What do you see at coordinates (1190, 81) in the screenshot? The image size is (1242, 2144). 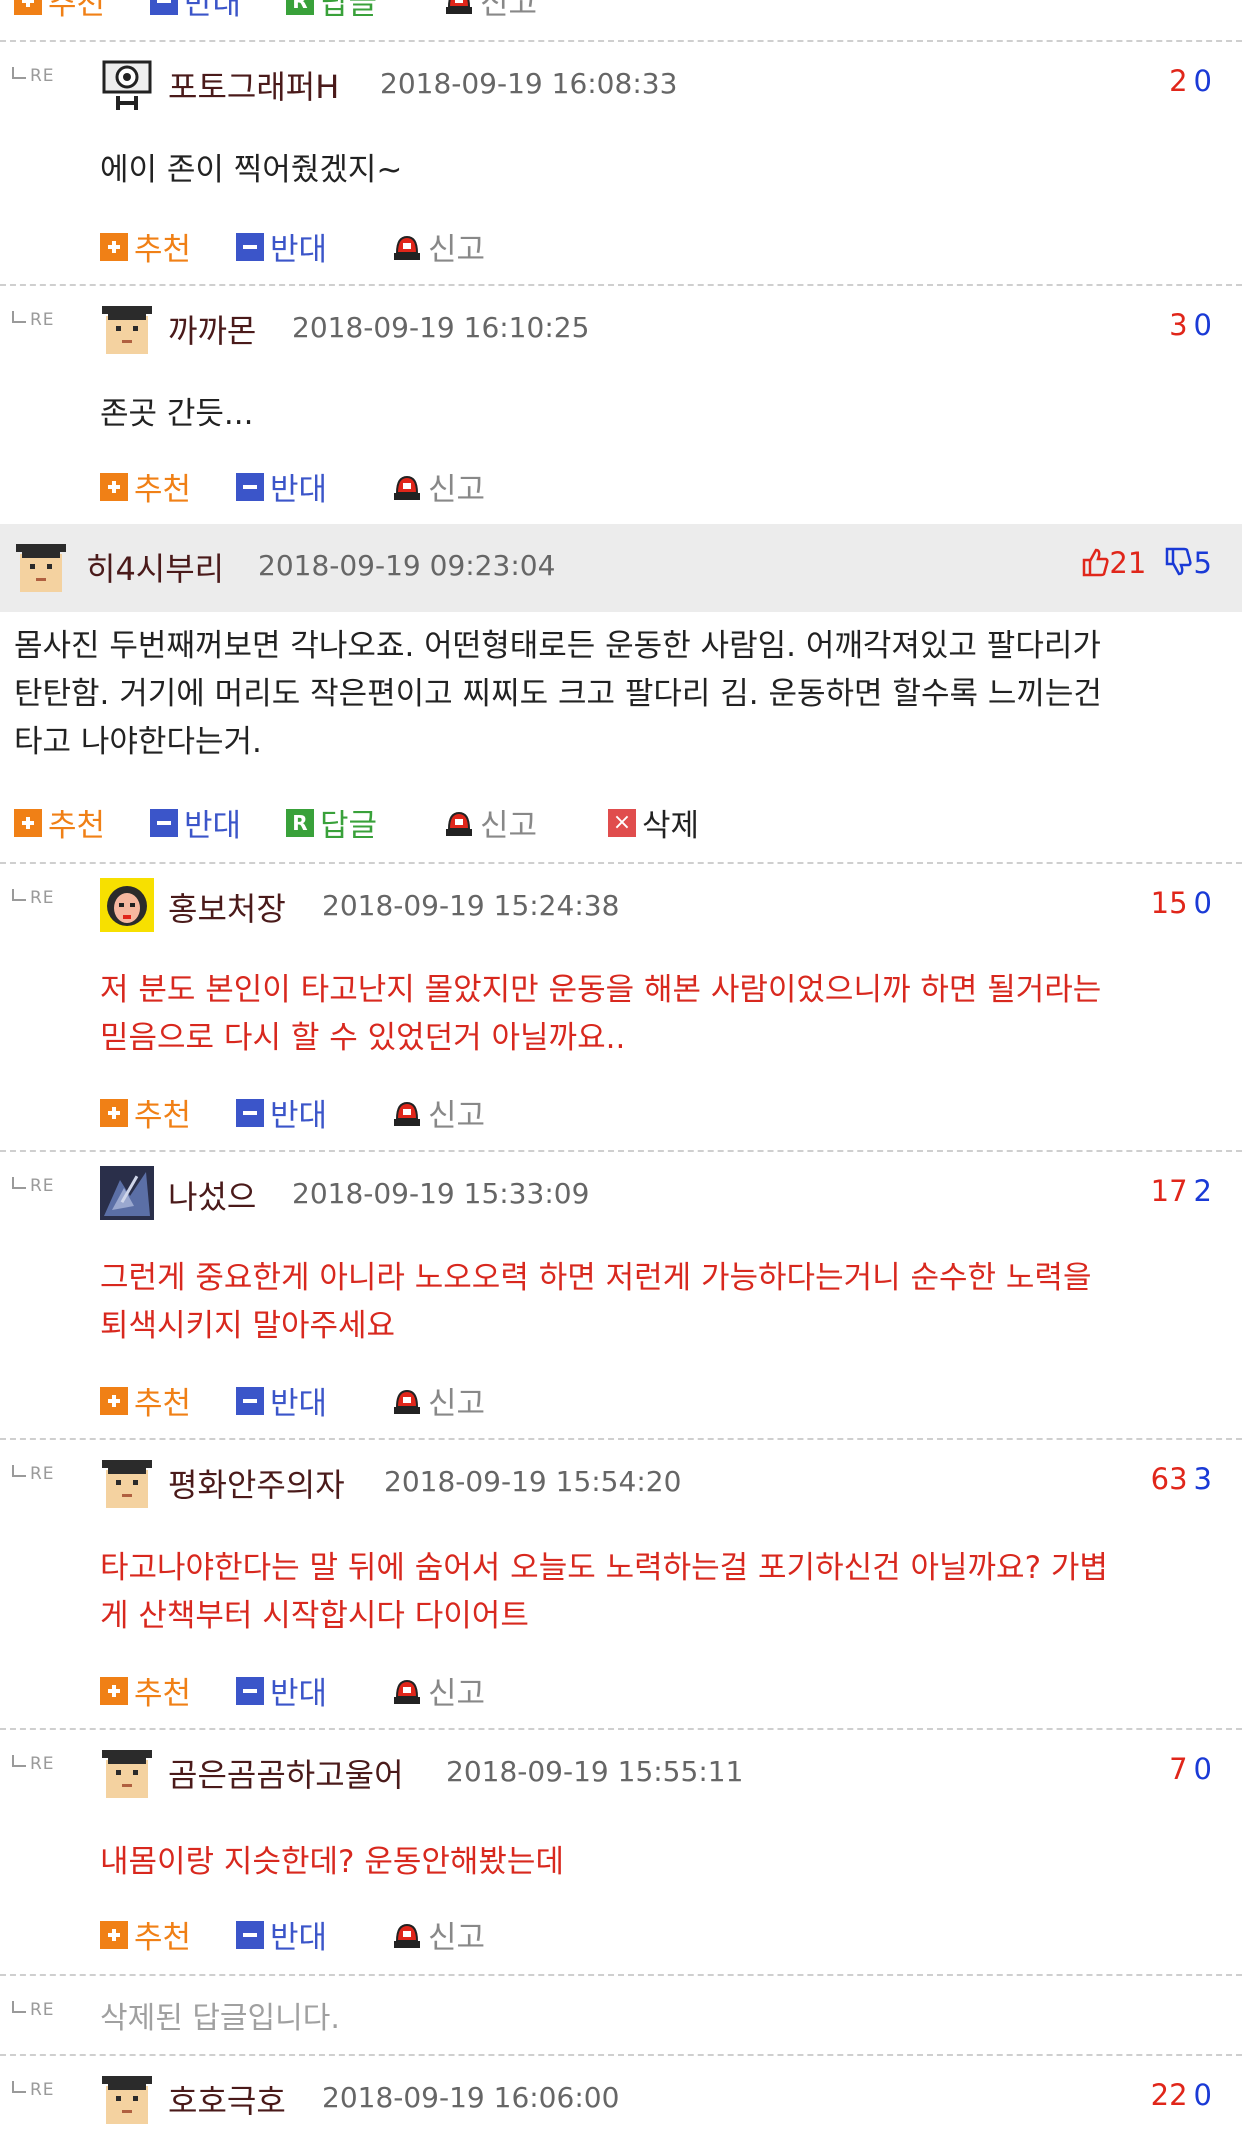 I see `vote-counts: 20` at bounding box center [1190, 81].